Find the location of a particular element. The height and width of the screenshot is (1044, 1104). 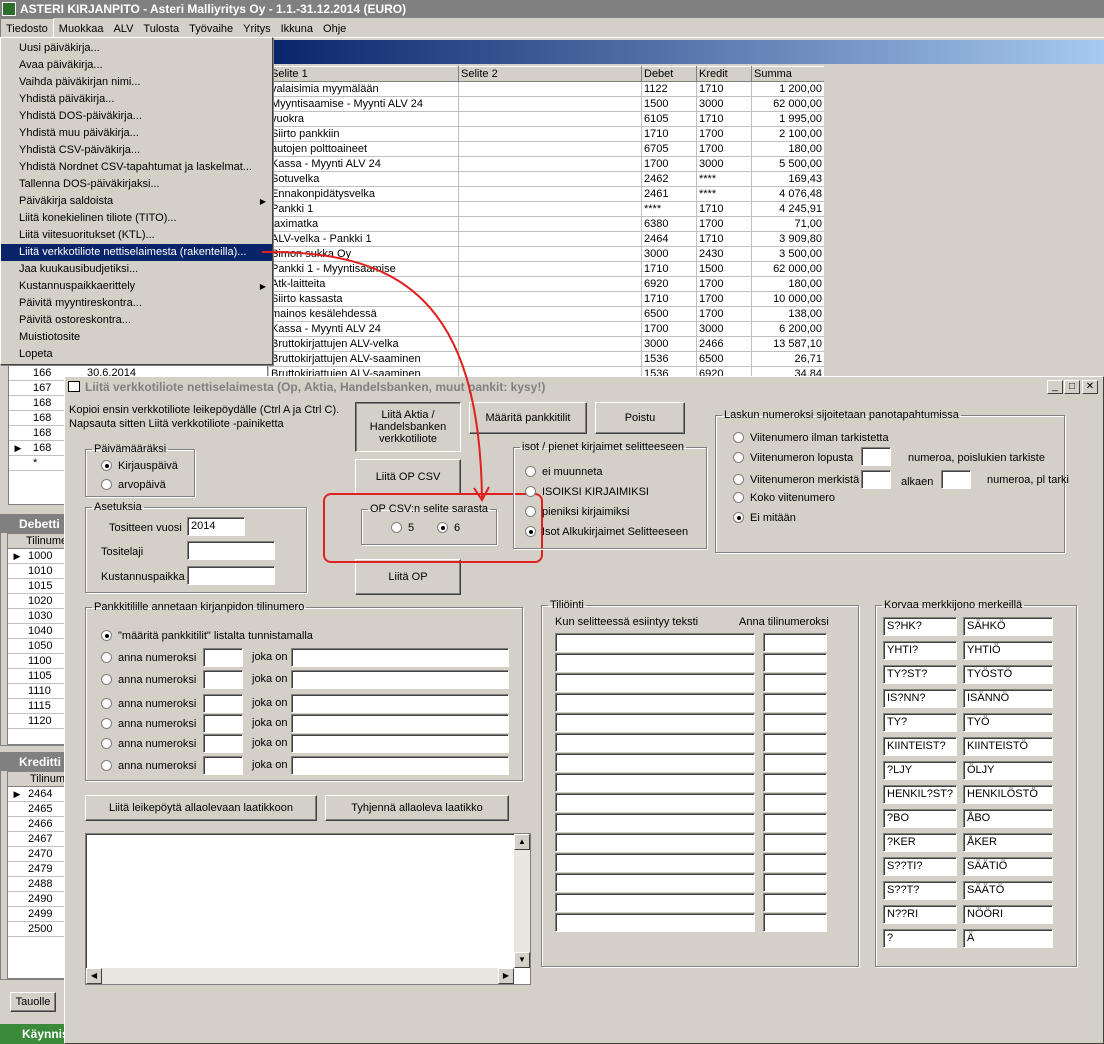

replace-from-input: ?LJY is located at coordinates (920, 770).